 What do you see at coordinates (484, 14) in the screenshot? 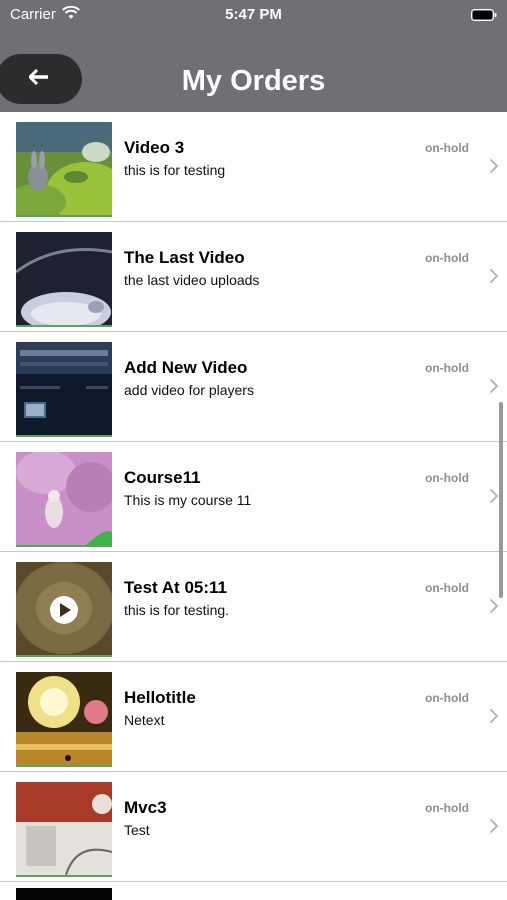
I see `battery-icon` at bounding box center [484, 14].